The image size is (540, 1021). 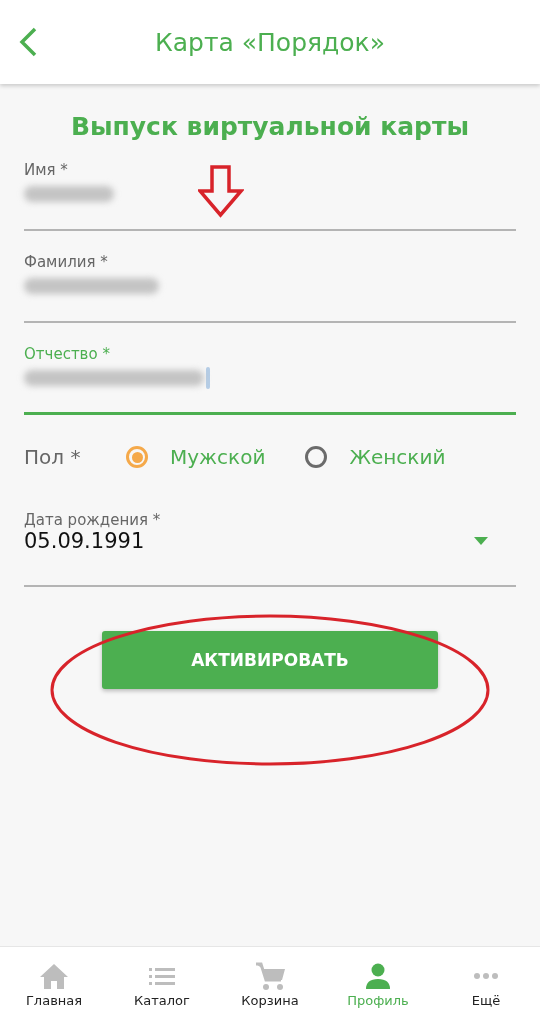 I want to click on nav-tab: Ещё, so click(x=486, y=984).